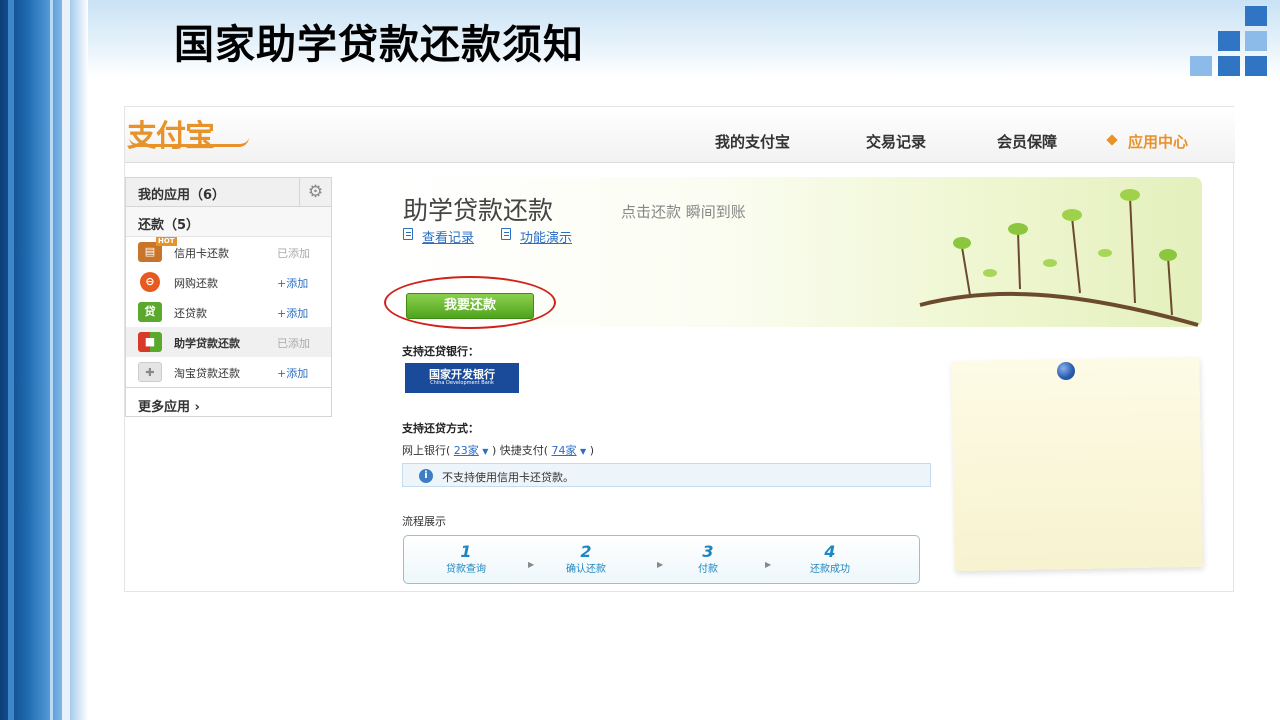 The height and width of the screenshot is (720, 1280). Describe the element at coordinates (228, 402) in the screenshot. I see `more-apps-link: 更多应用 ›` at that location.